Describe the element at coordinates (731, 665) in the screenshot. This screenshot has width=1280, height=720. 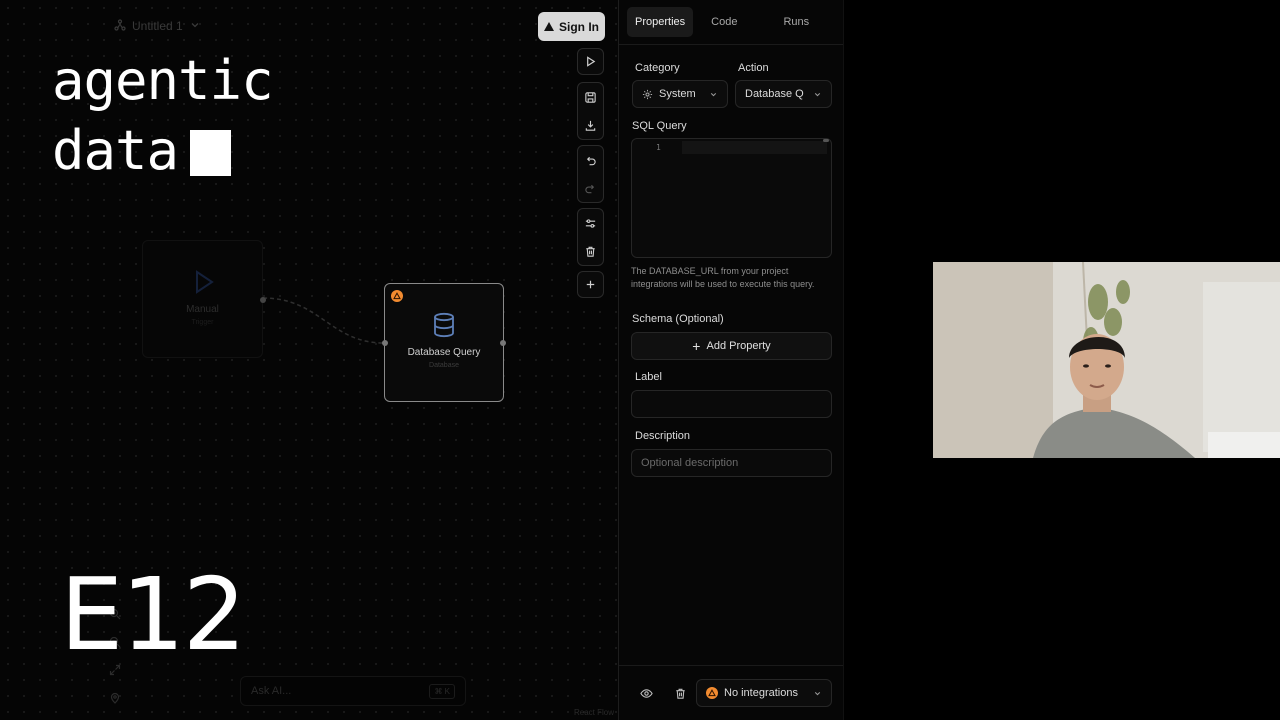
I see `footer-divider` at that location.